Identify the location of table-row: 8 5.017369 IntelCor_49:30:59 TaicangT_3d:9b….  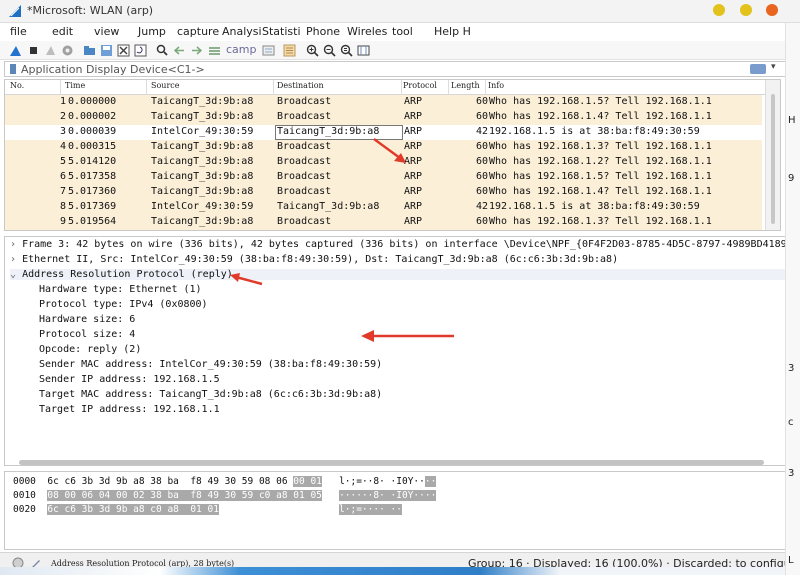
(383, 207).